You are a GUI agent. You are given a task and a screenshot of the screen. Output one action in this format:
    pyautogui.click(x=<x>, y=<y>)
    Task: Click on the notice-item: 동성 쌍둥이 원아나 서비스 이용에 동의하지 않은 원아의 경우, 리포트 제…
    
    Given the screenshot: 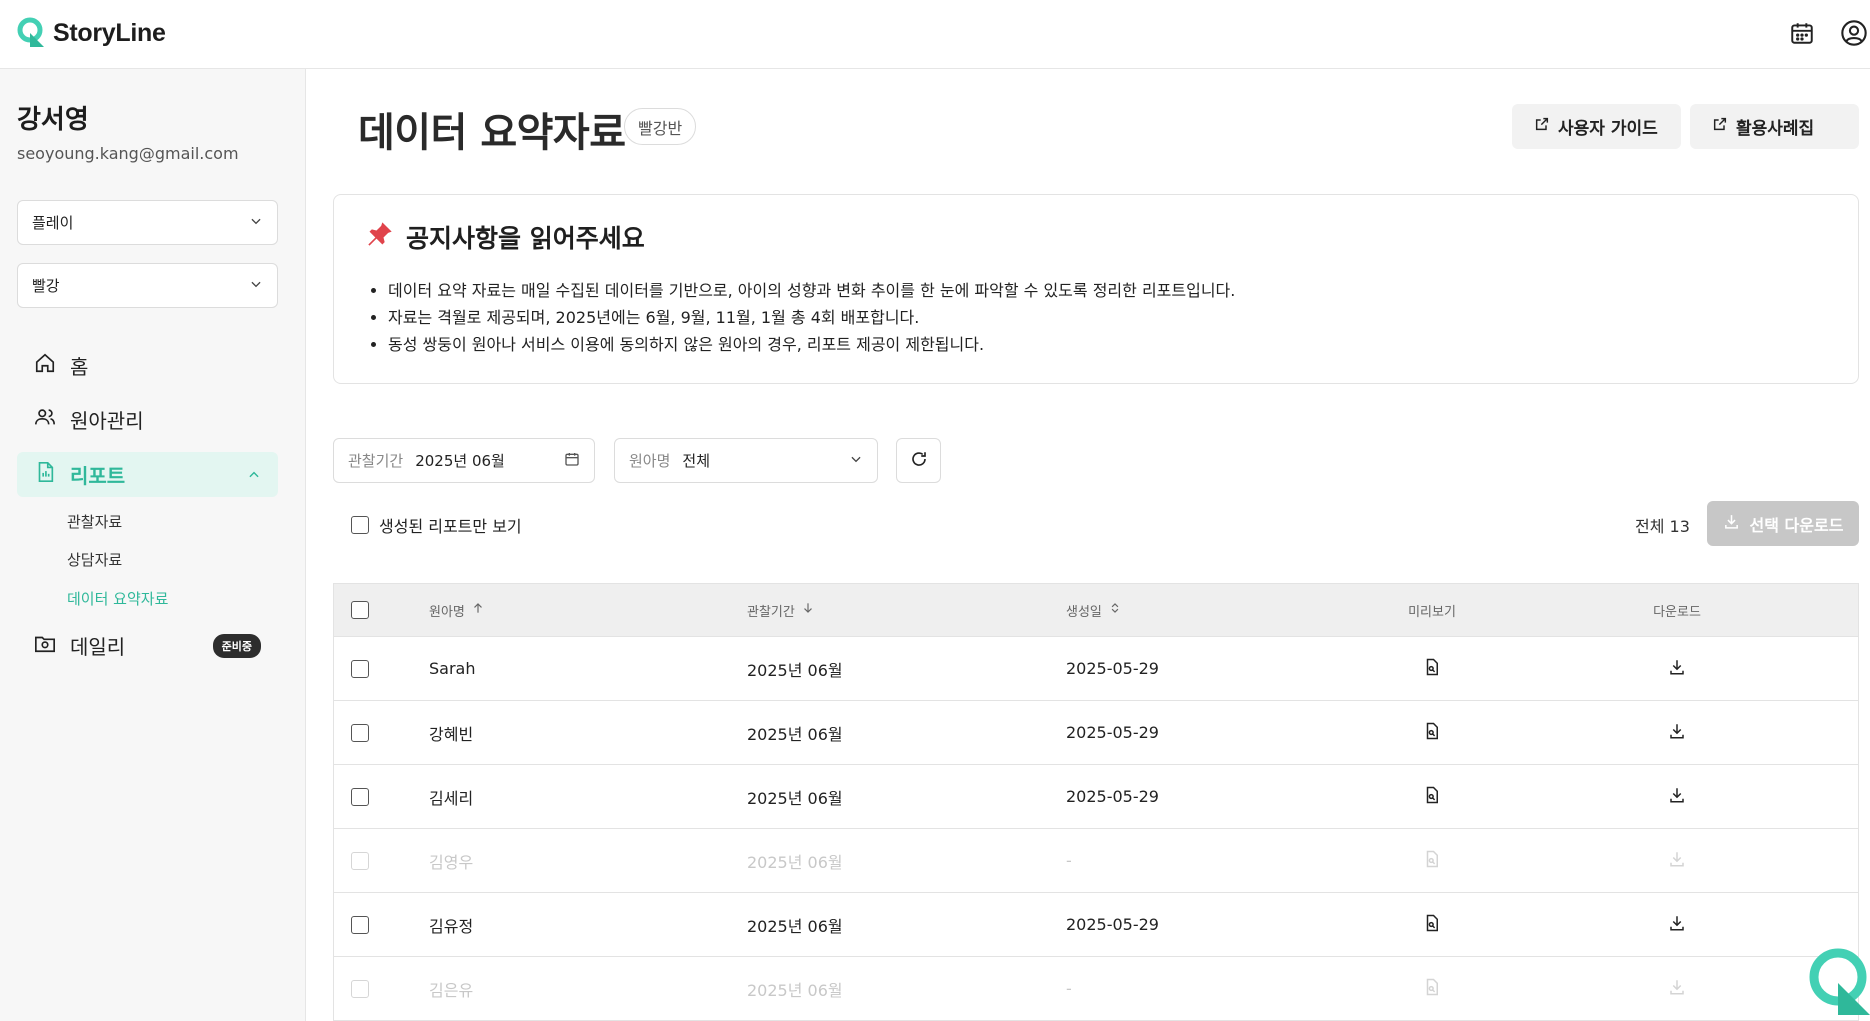 What is the action you would take?
    pyautogui.click(x=811, y=344)
    